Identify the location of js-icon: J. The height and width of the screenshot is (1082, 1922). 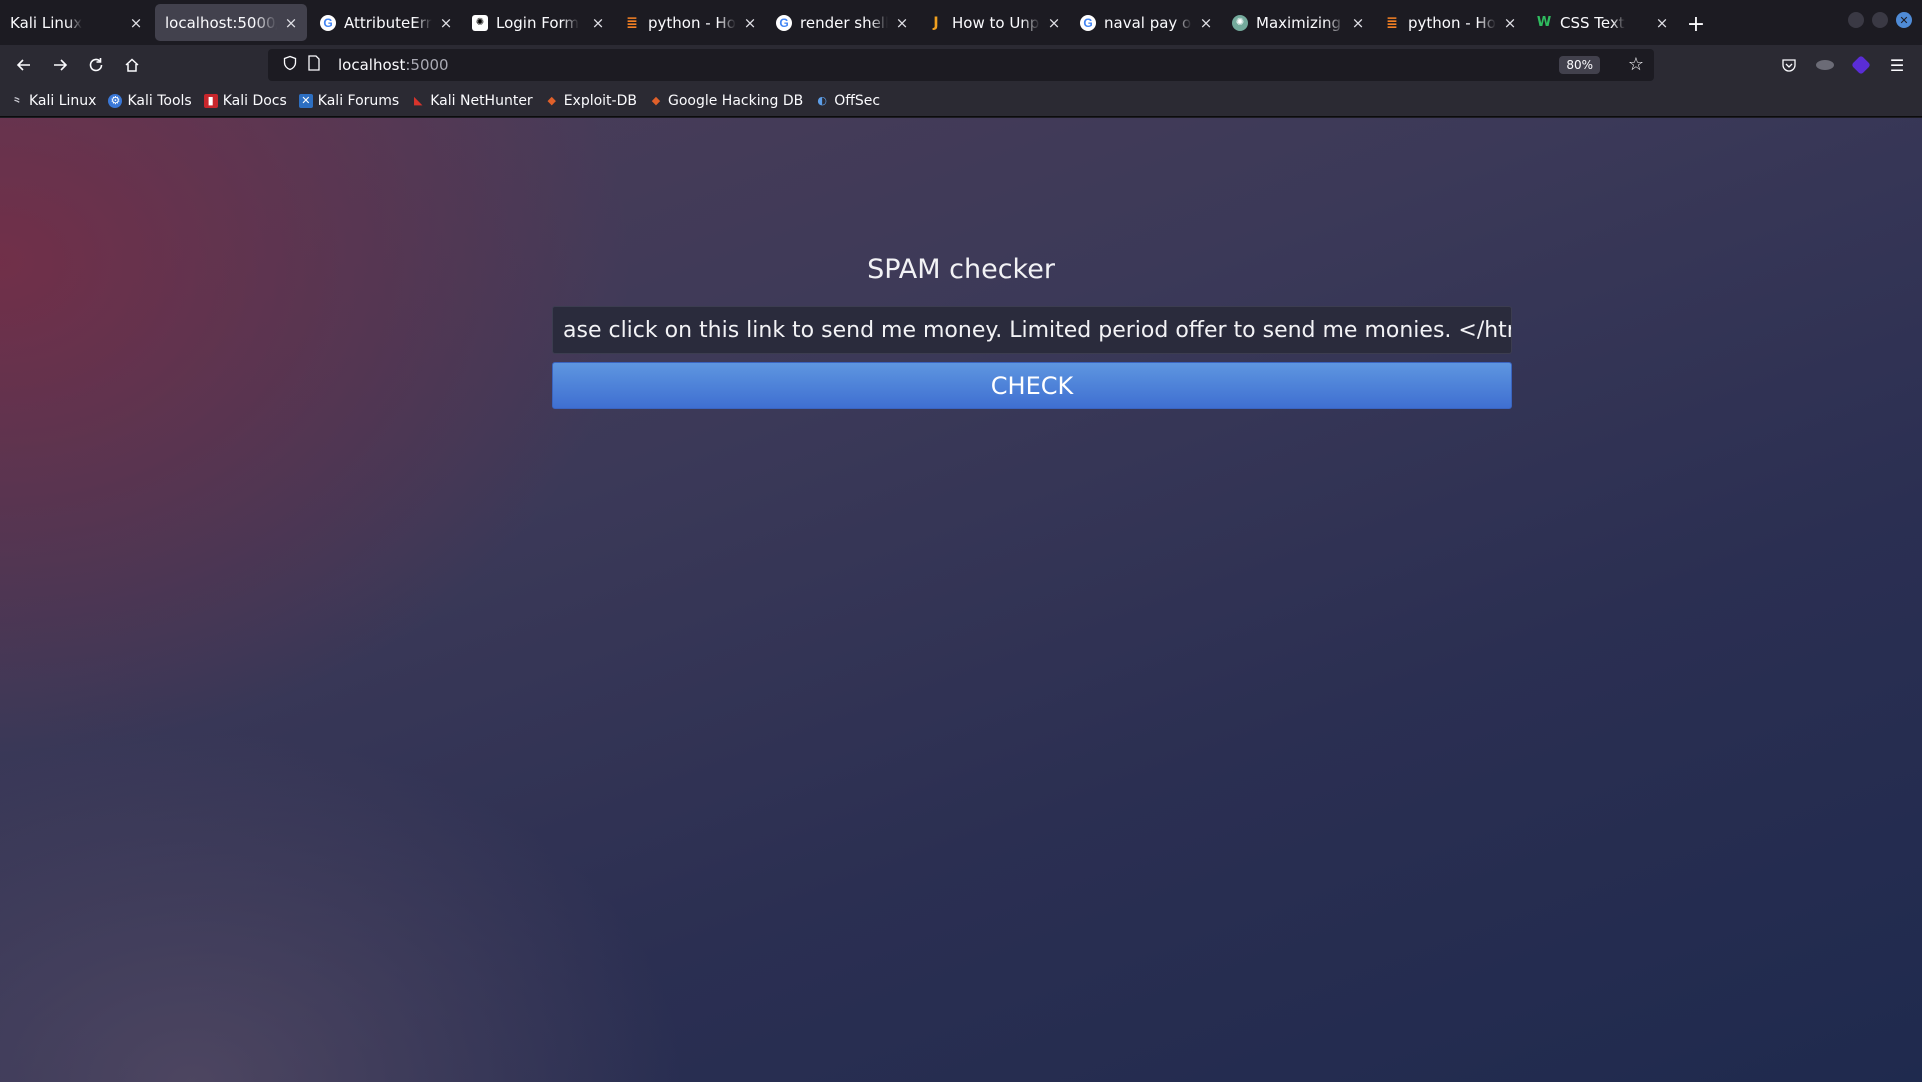
(936, 22).